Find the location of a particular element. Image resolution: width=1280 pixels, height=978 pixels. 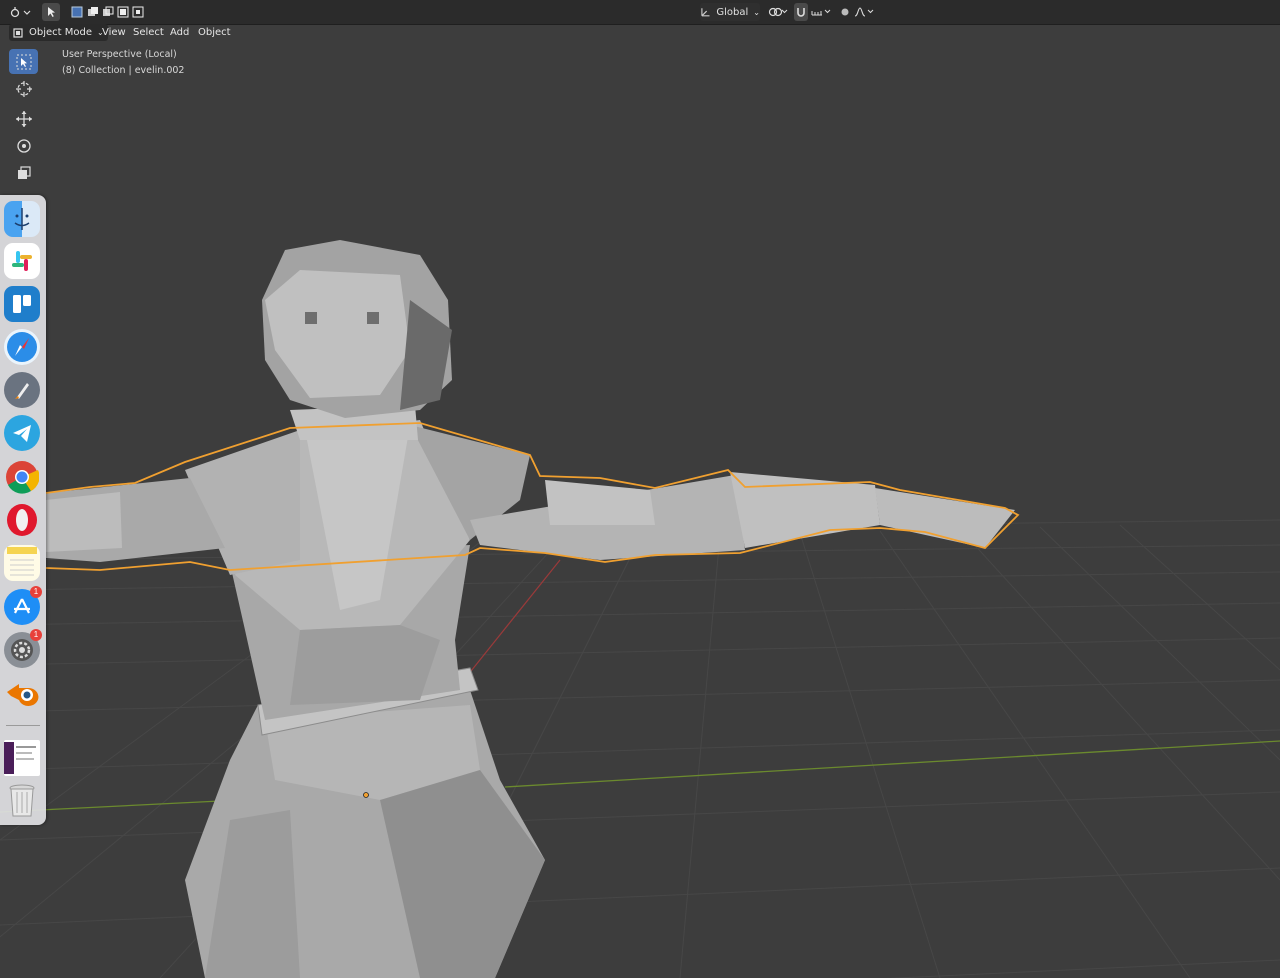

pivot-link-icon is located at coordinates (778, 12).